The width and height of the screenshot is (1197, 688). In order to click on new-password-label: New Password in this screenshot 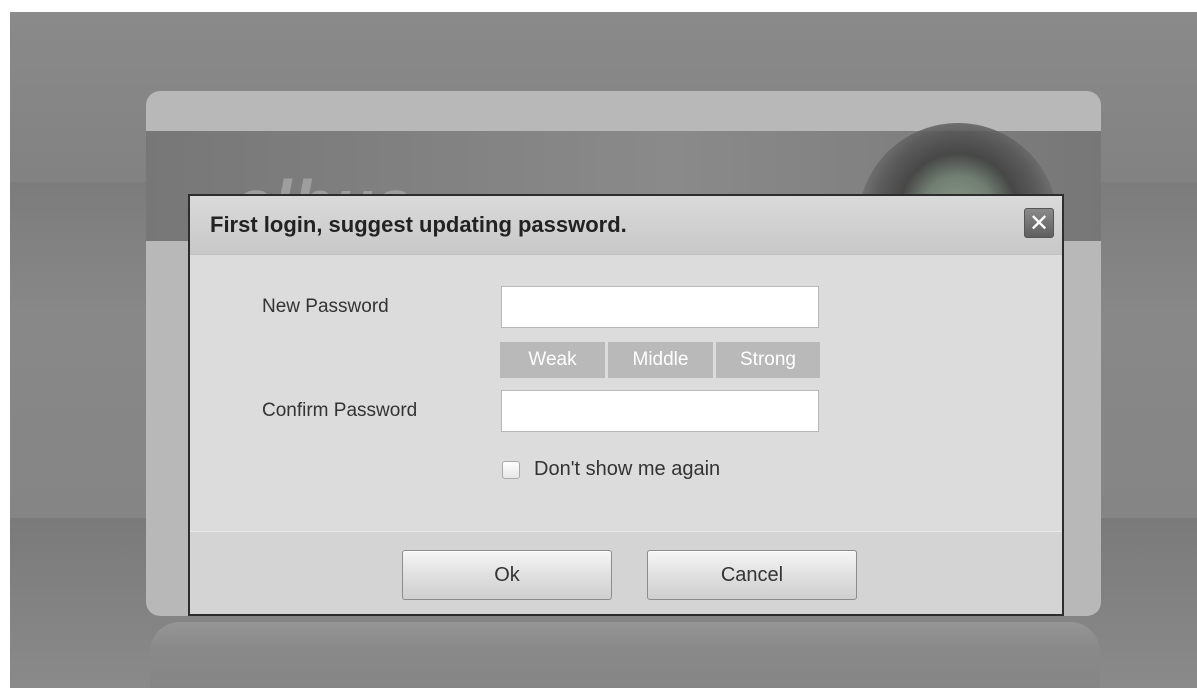, I will do `click(325, 306)`.